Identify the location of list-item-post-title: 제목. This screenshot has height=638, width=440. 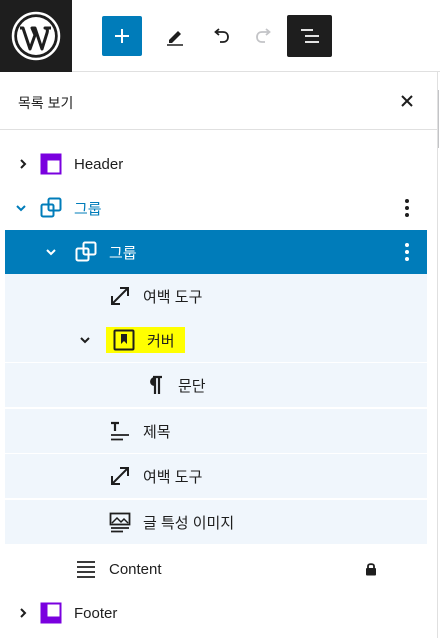
(216, 431).